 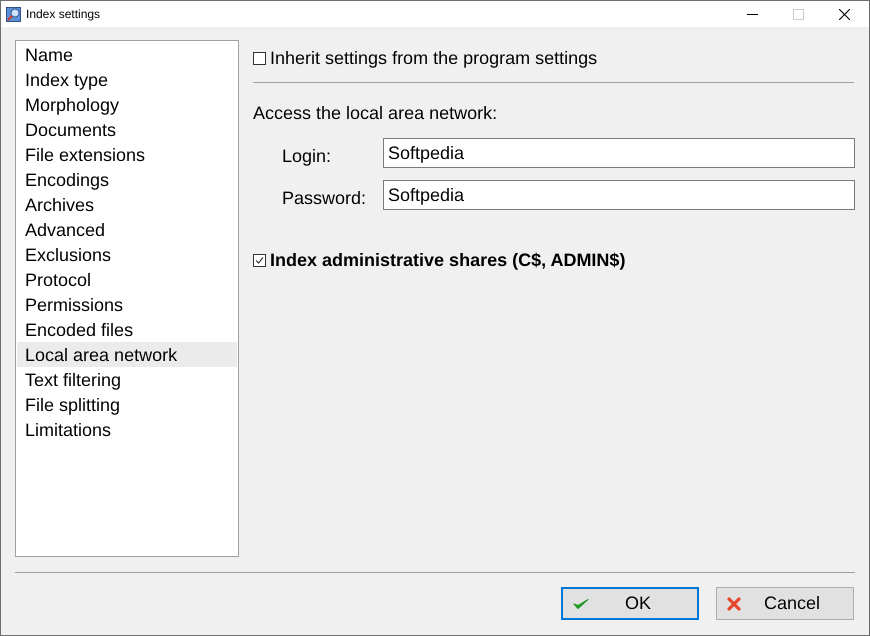 What do you see at coordinates (127, 129) in the screenshot?
I see `category-item: Documents` at bounding box center [127, 129].